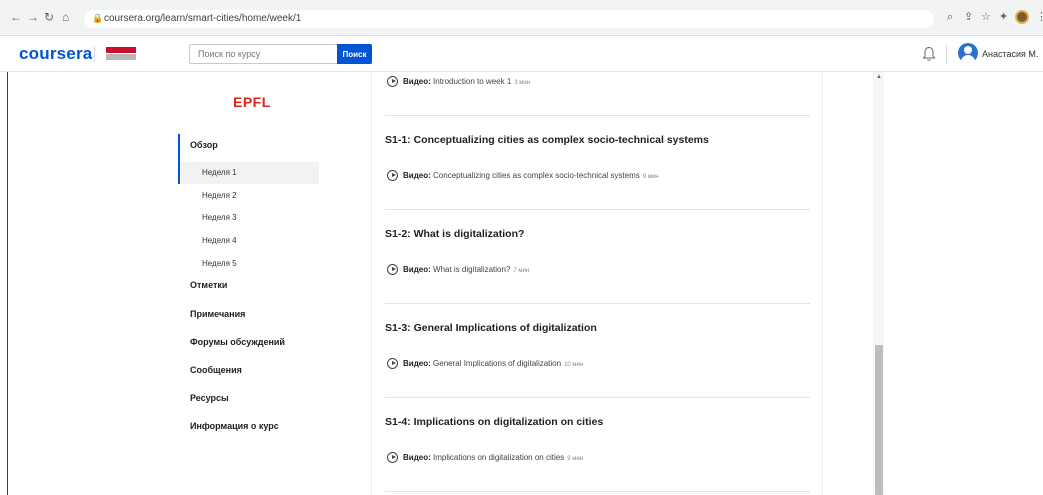 The width and height of the screenshot is (1043, 495). I want to click on lock-icon: 🔒, so click(98, 18).